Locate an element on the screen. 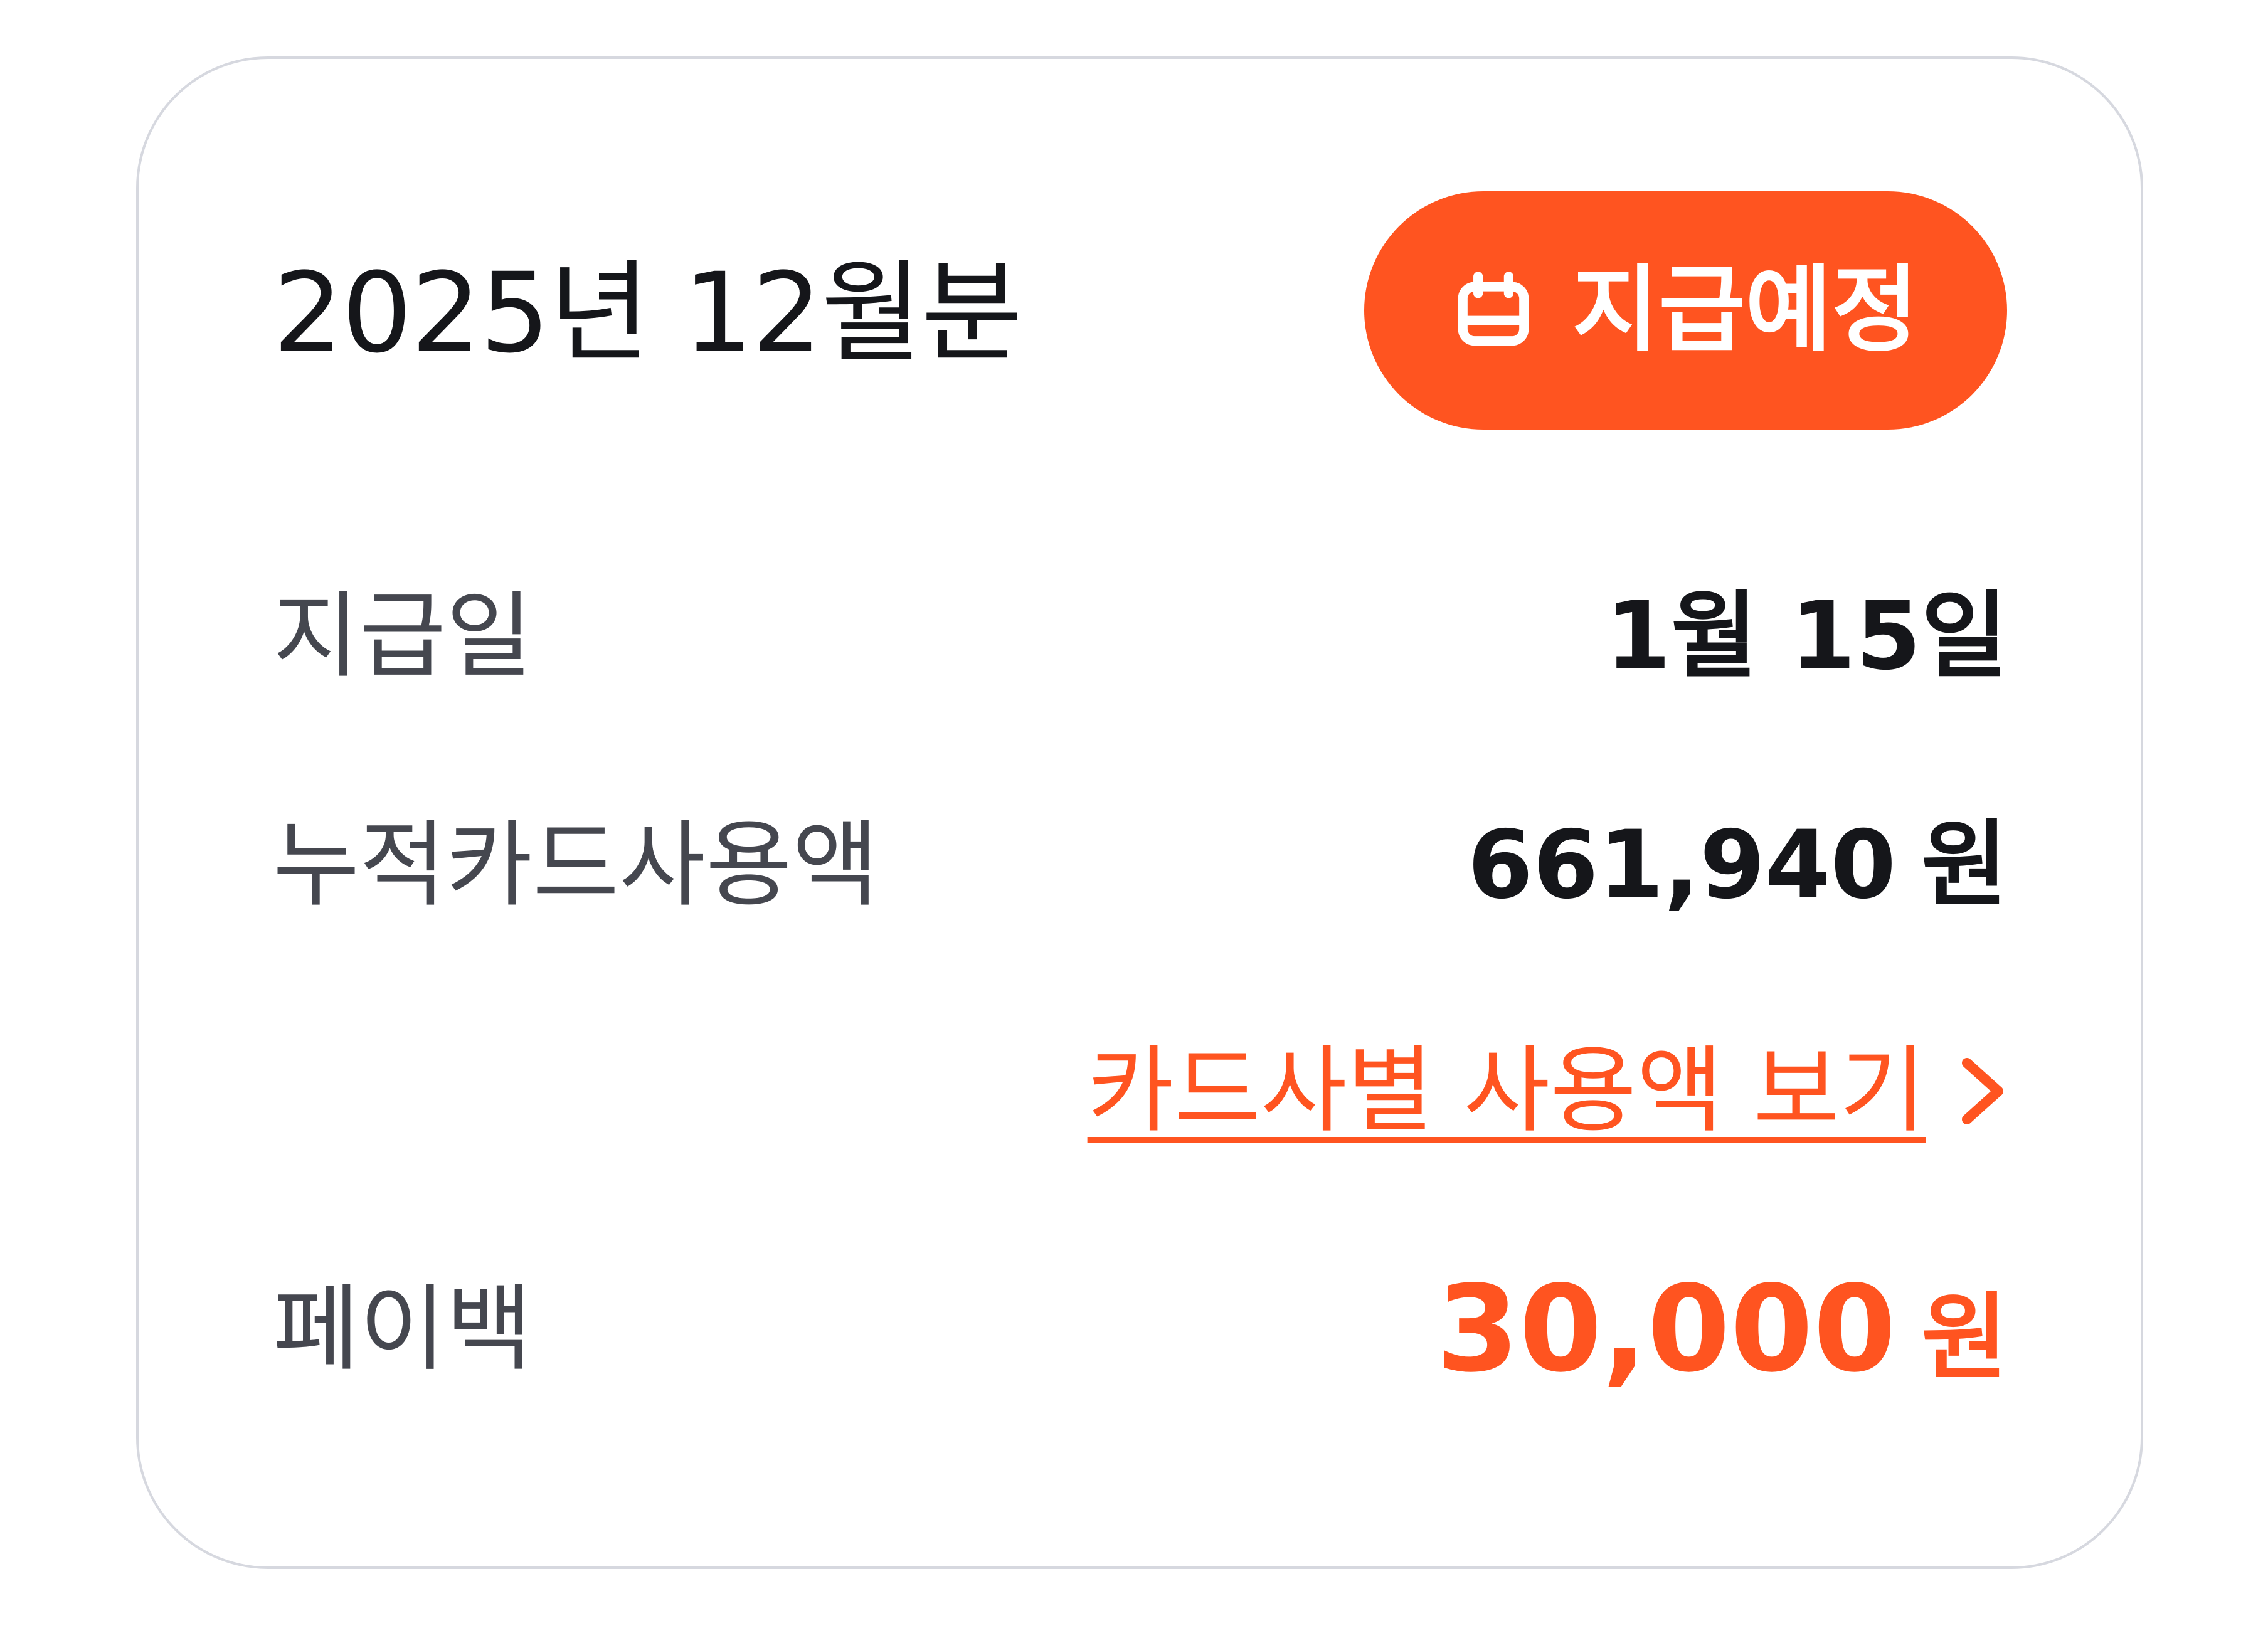 The image size is (2268, 1643). status-badge: 지급예정 is located at coordinates (1685, 310).